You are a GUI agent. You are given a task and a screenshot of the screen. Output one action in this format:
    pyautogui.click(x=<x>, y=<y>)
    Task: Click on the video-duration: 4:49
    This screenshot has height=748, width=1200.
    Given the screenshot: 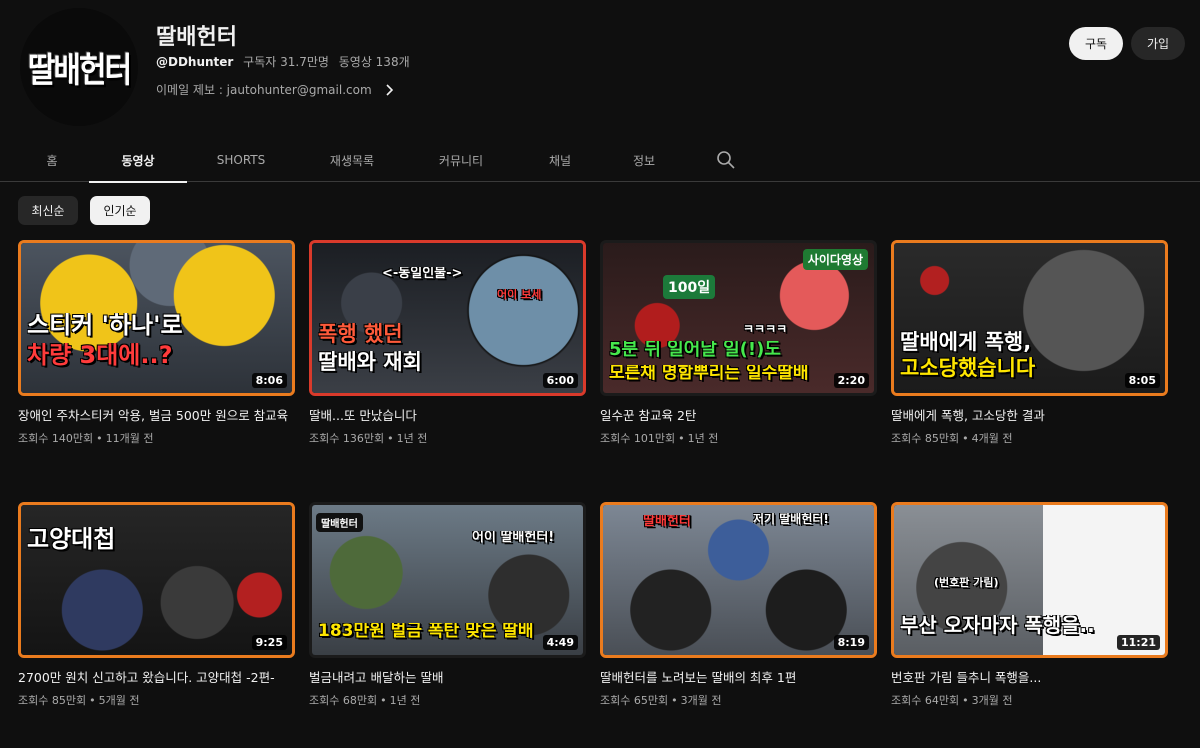 What is the action you would take?
    pyautogui.click(x=560, y=642)
    